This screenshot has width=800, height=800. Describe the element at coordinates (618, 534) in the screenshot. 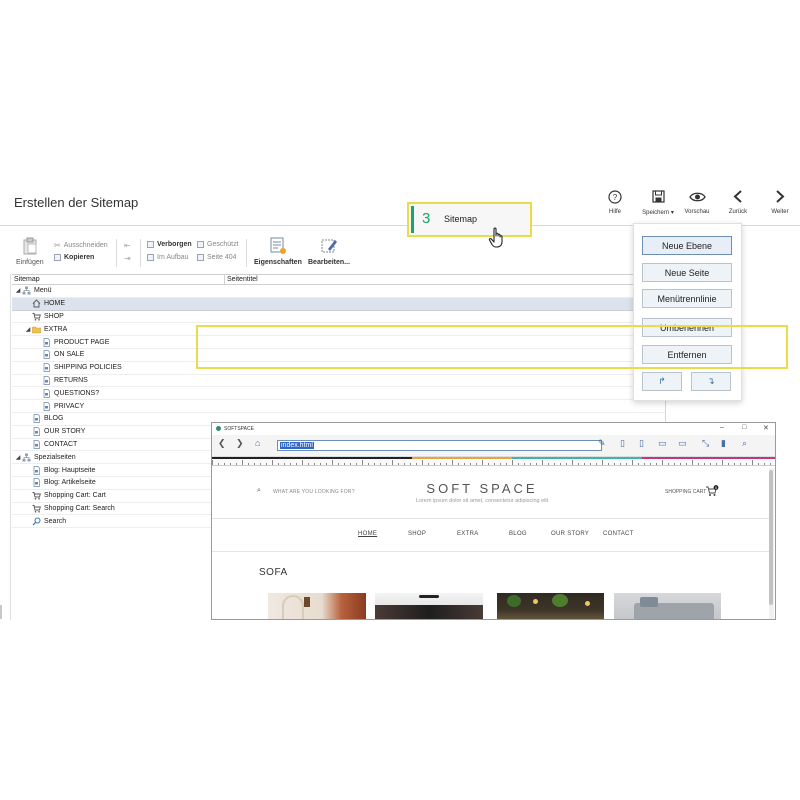

I see `site-nav-contact: CONTACT` at that location.